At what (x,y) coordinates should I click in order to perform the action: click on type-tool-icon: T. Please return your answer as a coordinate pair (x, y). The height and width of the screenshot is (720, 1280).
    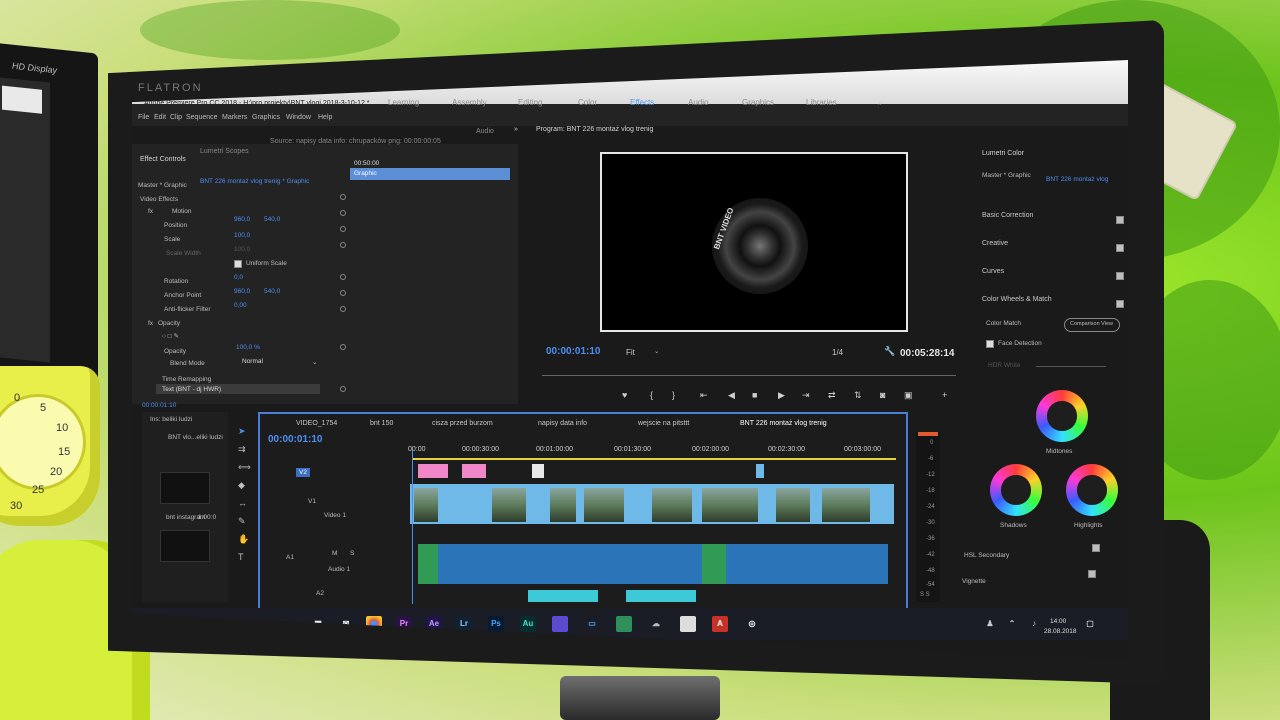
    Looking at the image, I should click on (241, 557).